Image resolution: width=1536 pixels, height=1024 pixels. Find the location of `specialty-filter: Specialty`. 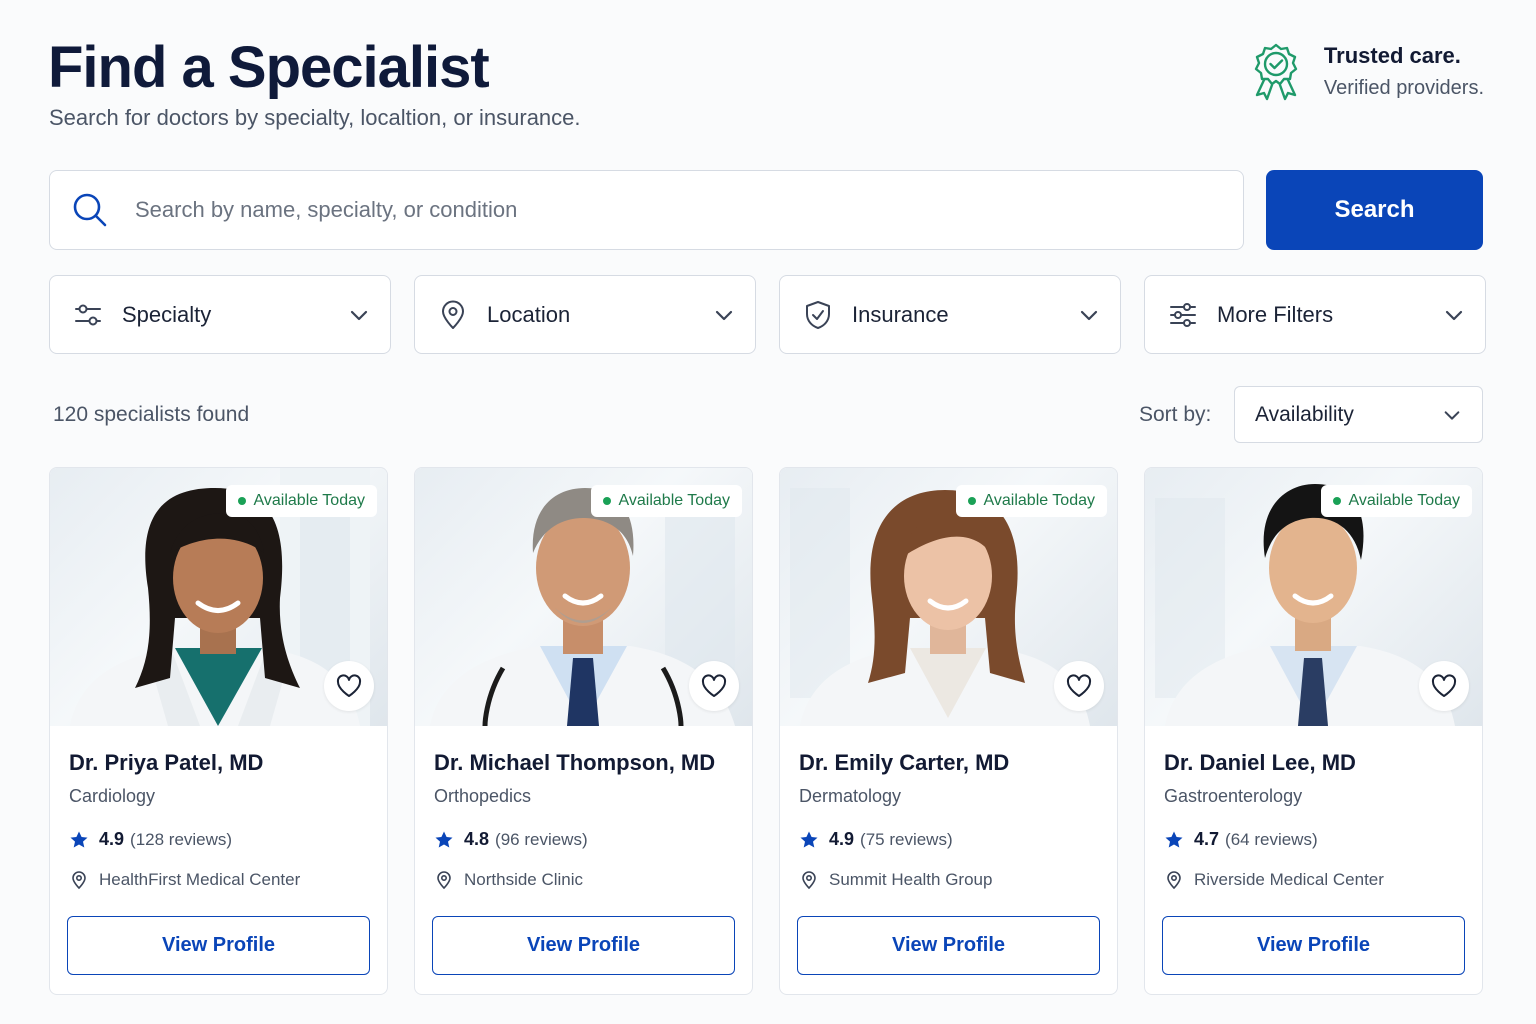

specialty-filter: Specialty is located at coordinates (220, 314).